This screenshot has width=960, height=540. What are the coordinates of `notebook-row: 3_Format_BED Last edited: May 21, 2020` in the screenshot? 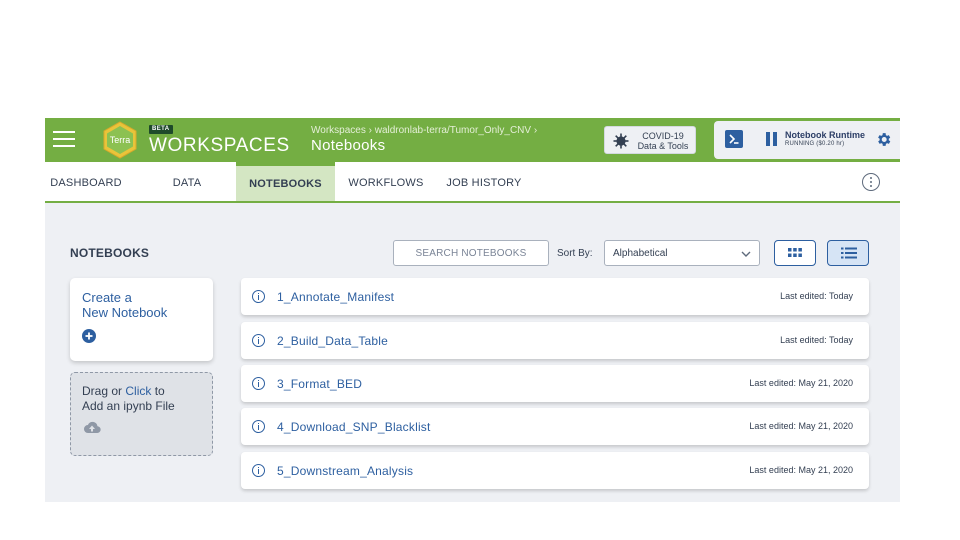 It's located at (555, 383).